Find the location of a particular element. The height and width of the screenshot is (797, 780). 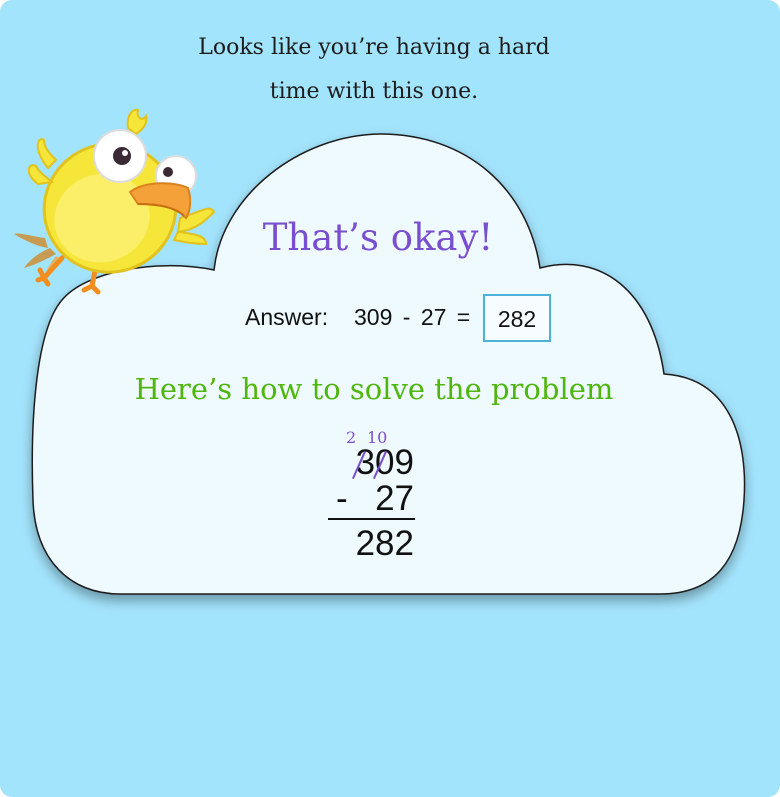

solution-heading: Here’s how to solve the problem is located at coordinates (374, 389).